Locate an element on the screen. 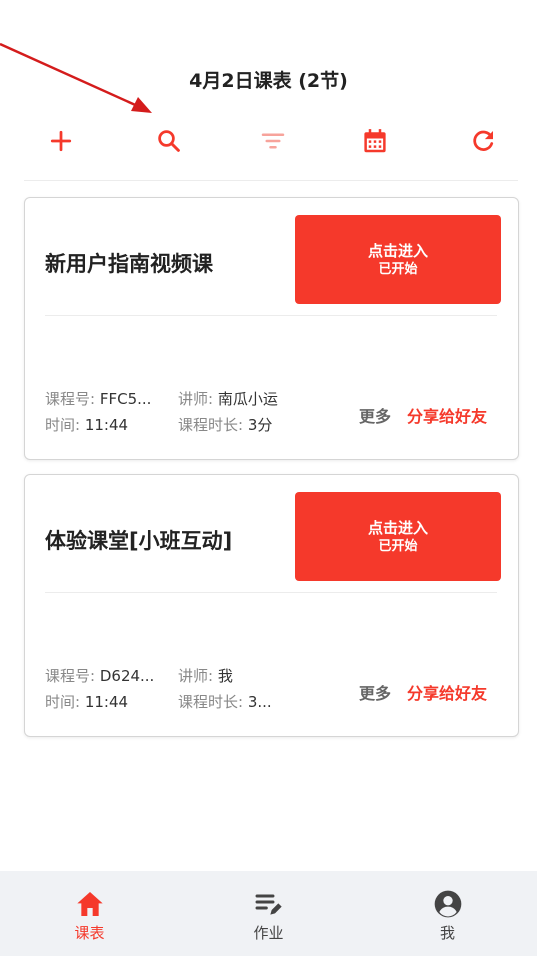 The width and height of the screenshot is (537, 956). bottom-tab-bar: 课表 作业 我 is located at coordinates (268, 913).